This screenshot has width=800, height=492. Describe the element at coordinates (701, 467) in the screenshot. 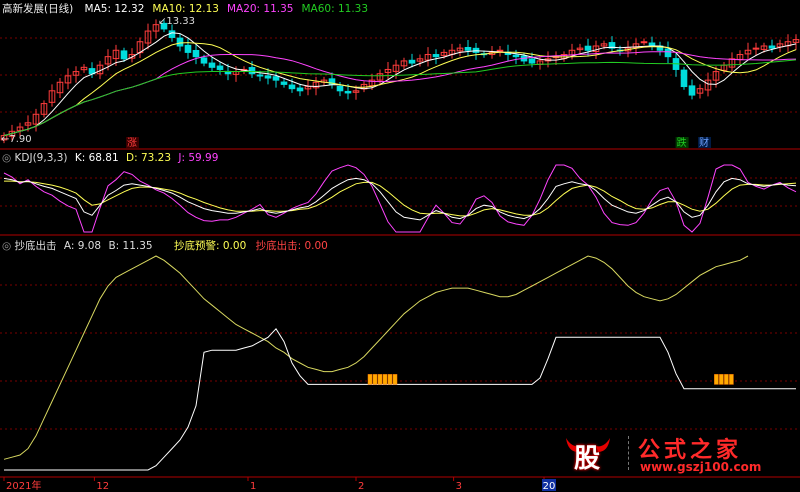

I see `watermark-url: www.gszj100.com` at that location.